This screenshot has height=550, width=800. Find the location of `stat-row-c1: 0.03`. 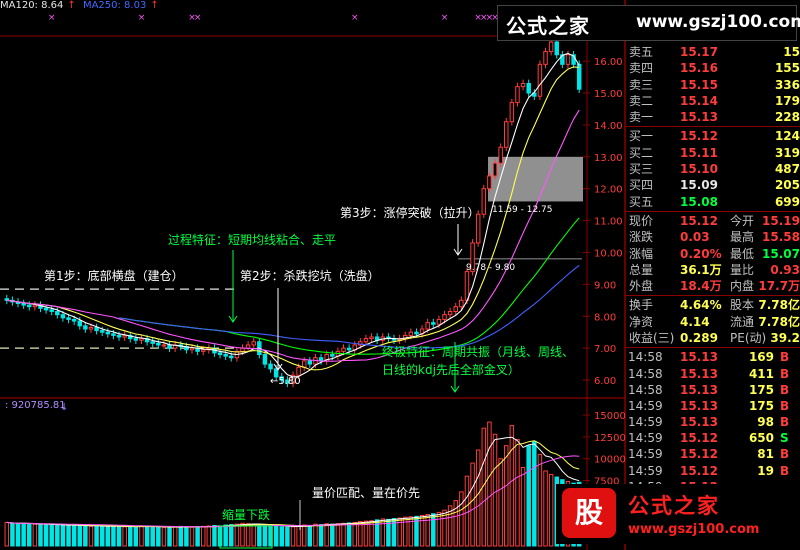

stat-row-c1: 0.03 is located at coordinates (695, 237).